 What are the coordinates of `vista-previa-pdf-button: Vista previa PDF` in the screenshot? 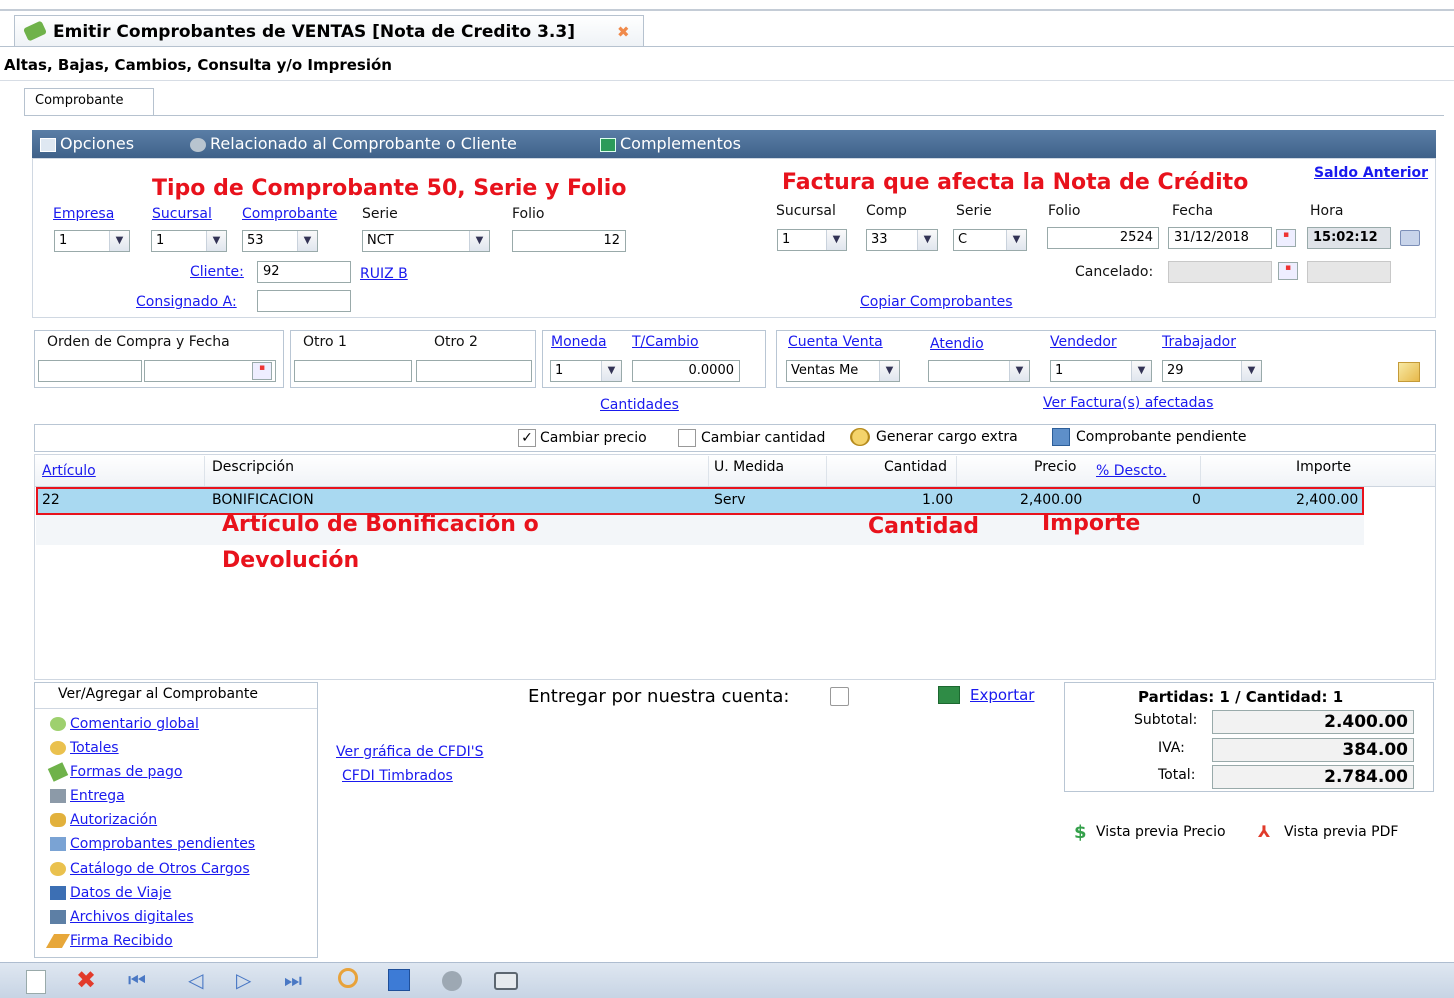 It's located at (1341, 832).